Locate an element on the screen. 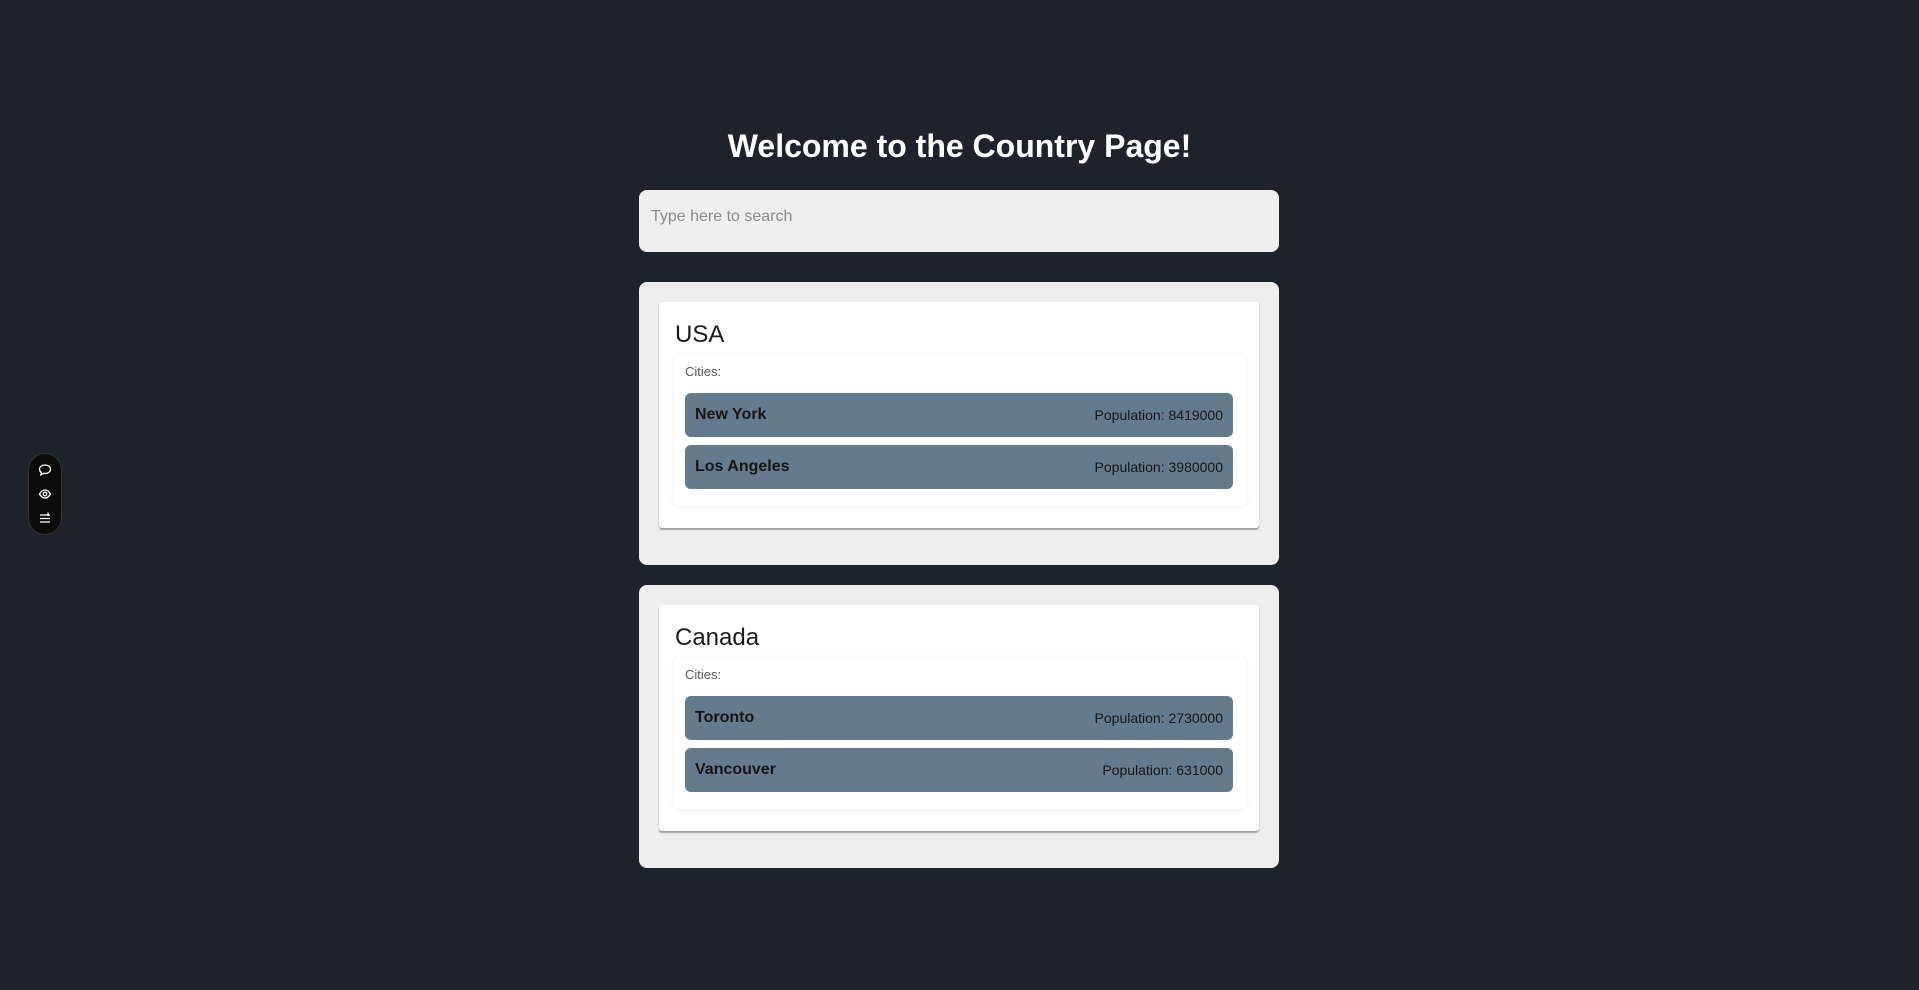 The image size is (1919, 990). city-population: Population: 2730000 is located at coordinates (1158, 718).